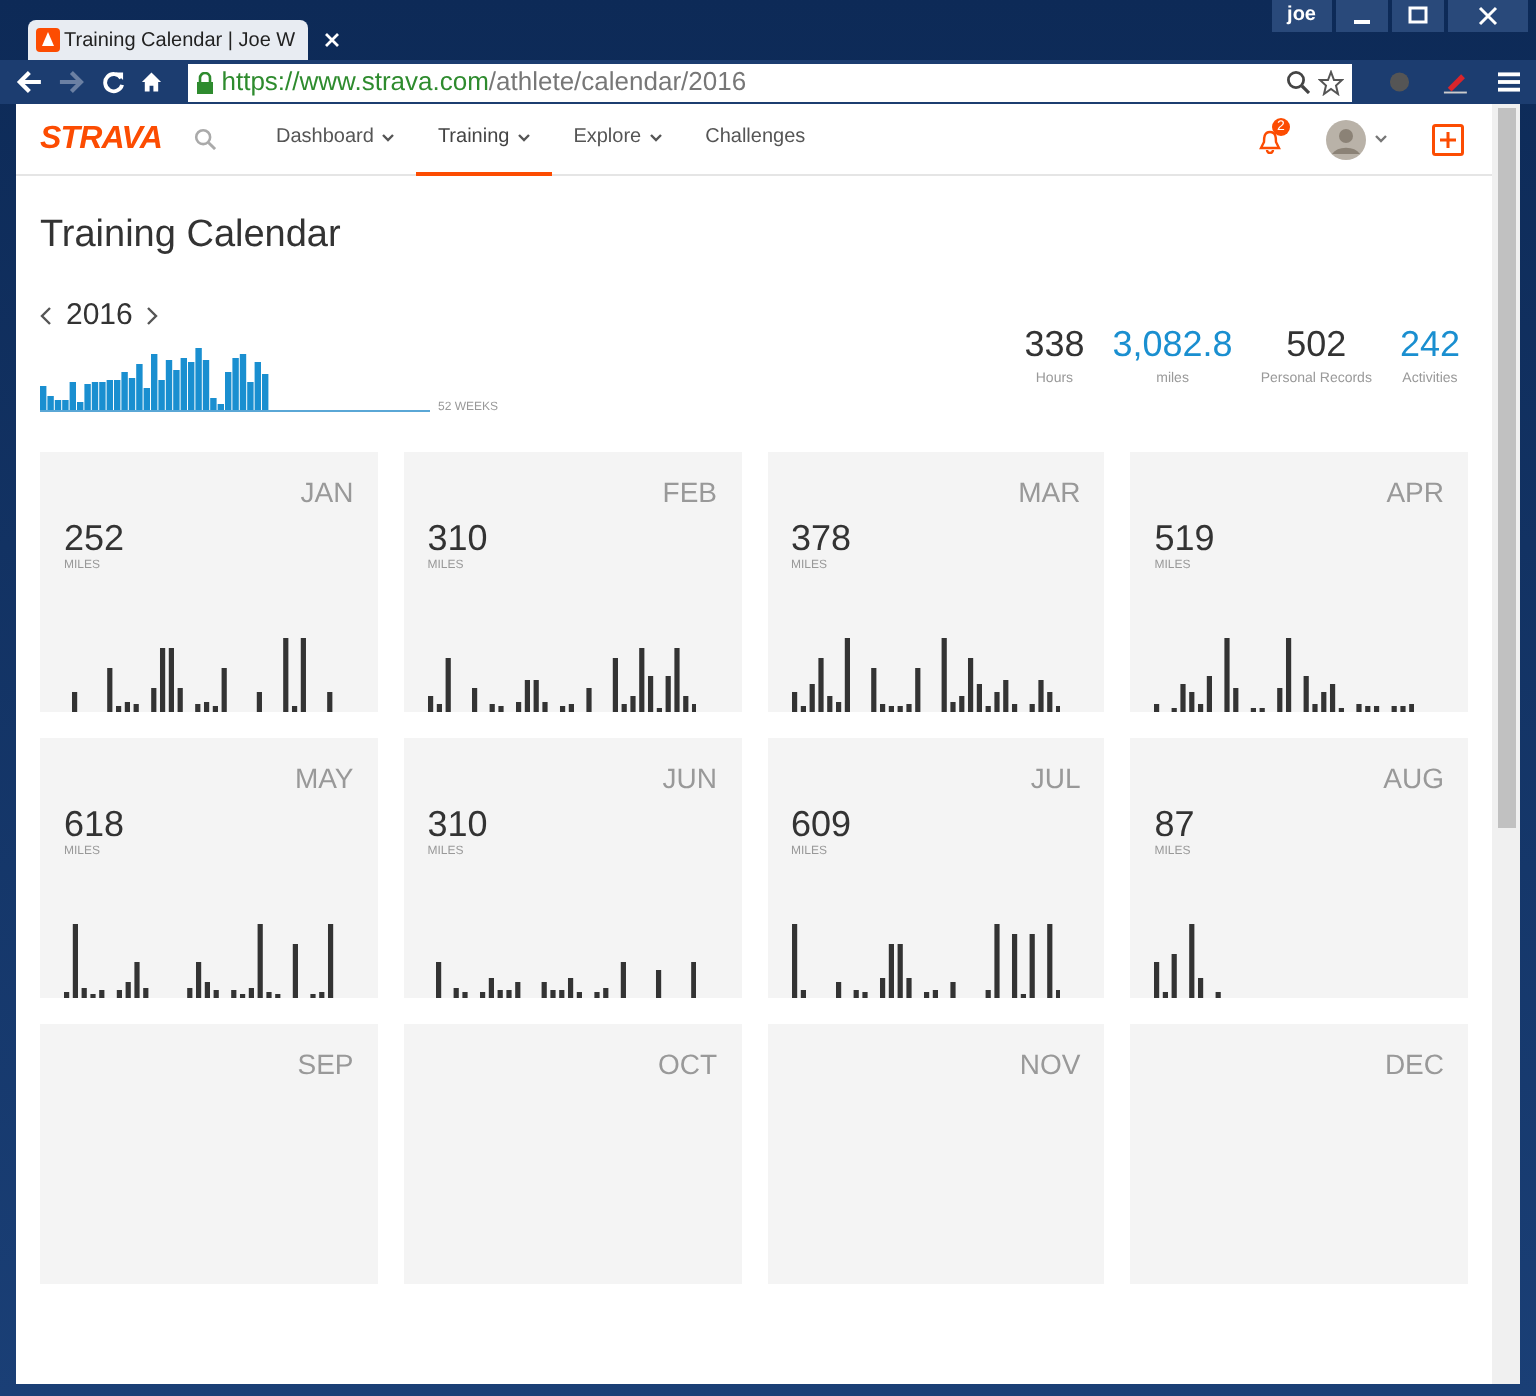 The height and width of the screenshot is (1396, 1536). I want to click on month-name: JUL, so click(1055, 778).